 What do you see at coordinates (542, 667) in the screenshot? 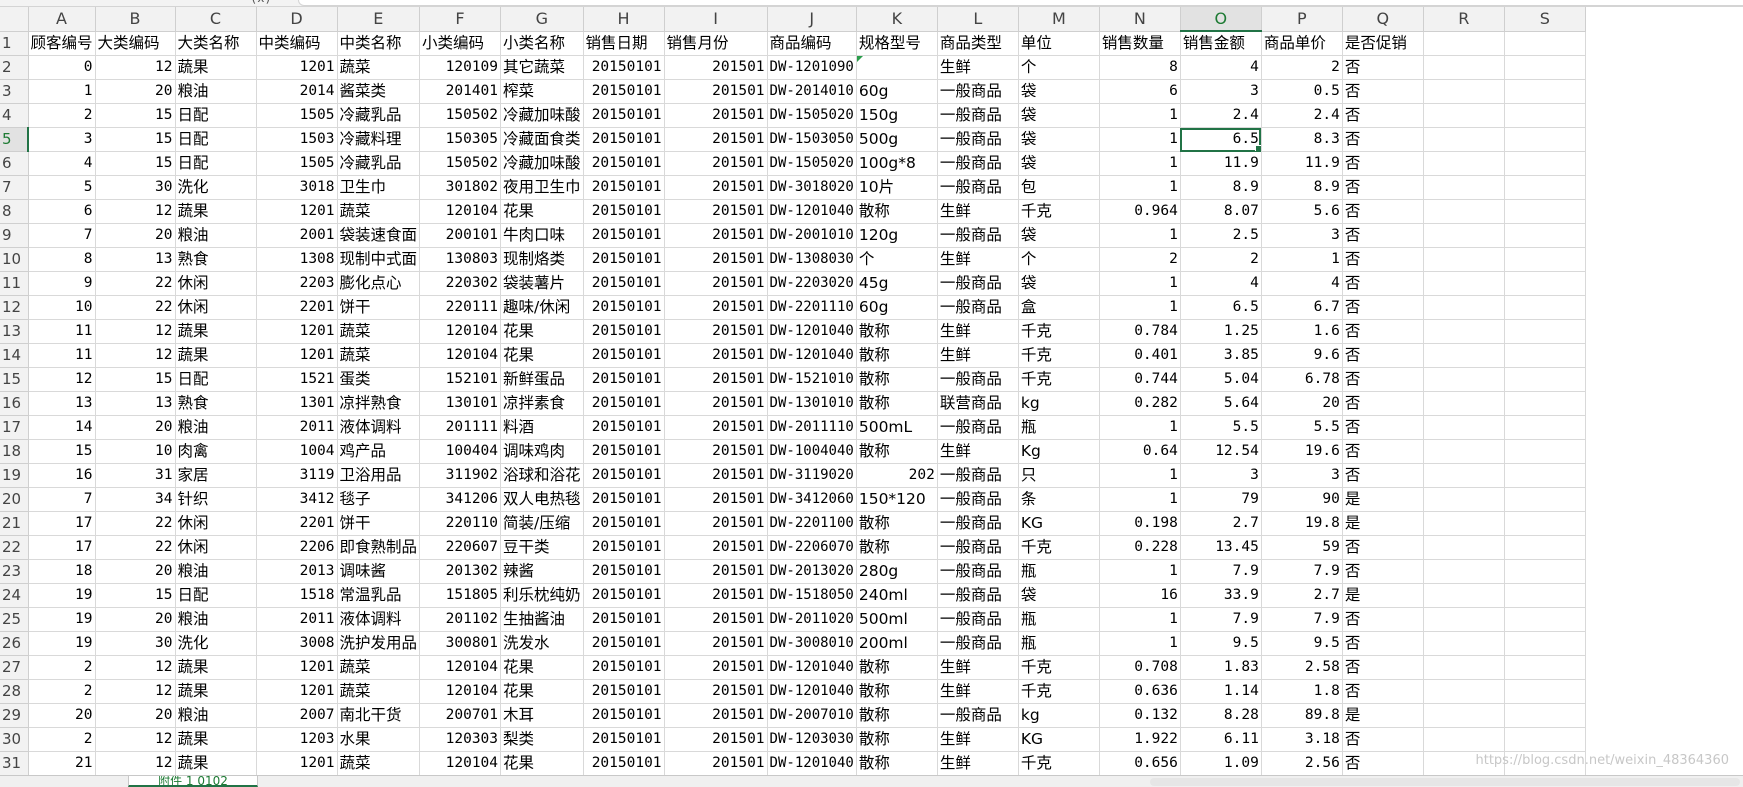
I see `cell-g27: 花果` at bounding box center [542, 667].